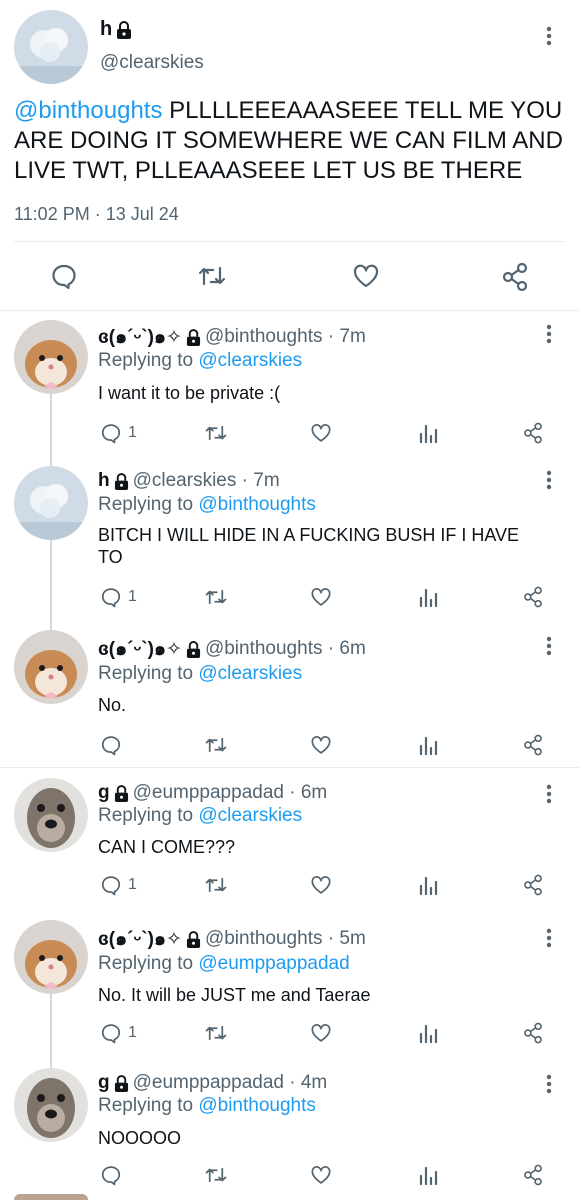  What do you see at coordinates (189, 393) in the screenshot?
I see `reply-text: I want it to be private :(` at bounding box center [189, 393].